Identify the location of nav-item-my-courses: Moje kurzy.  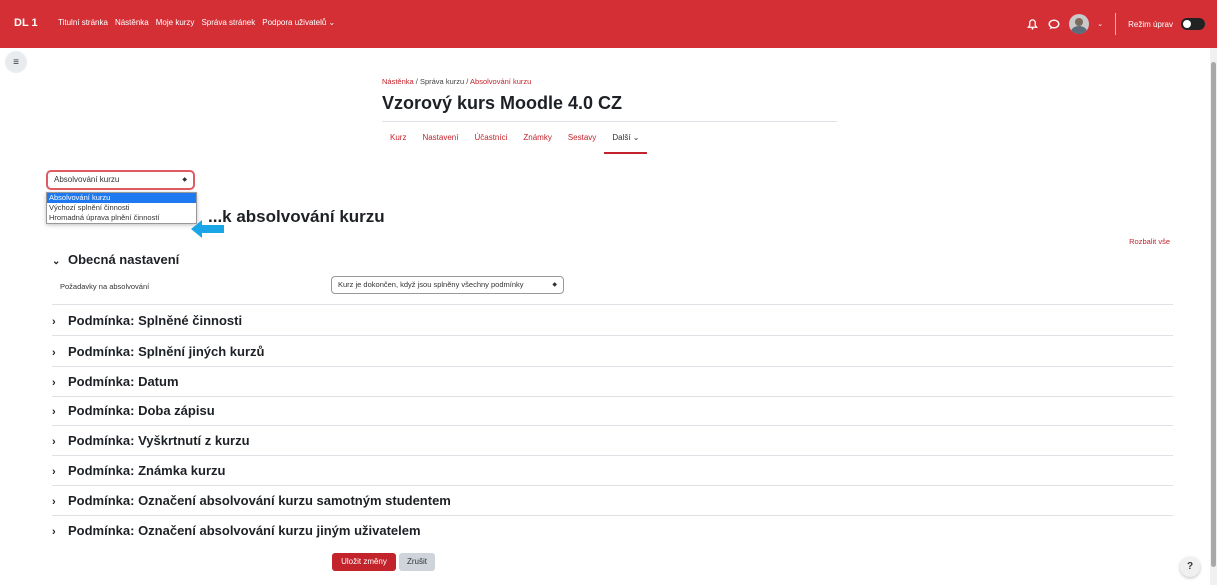
(175, 22).